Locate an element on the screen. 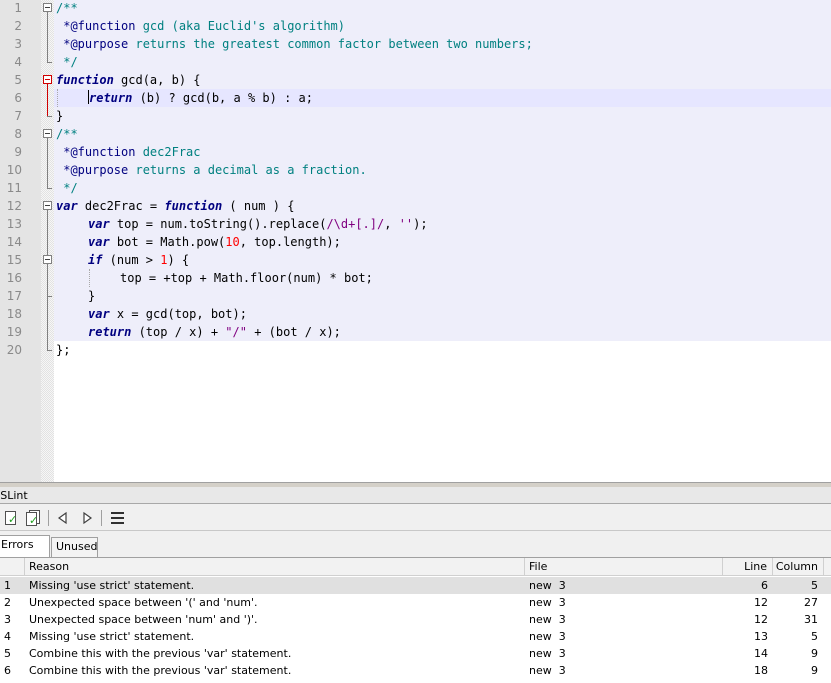 The height and width of the screenshot is (683, 831). line-number: 1 is located at coordinates (18, 8).